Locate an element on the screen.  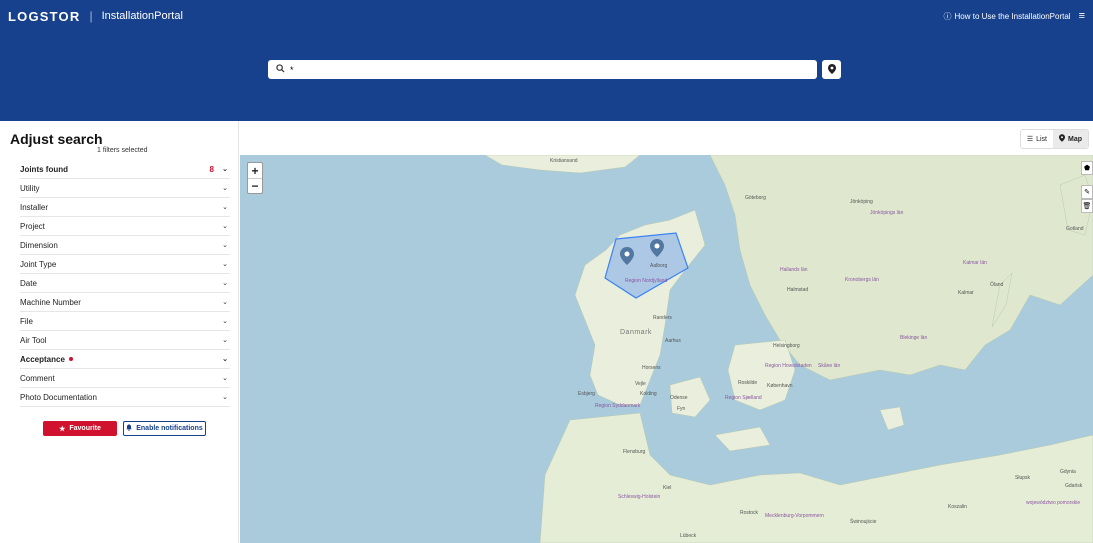
map-label-blekinge: Blekinge län is located at coordinates (914, 338).